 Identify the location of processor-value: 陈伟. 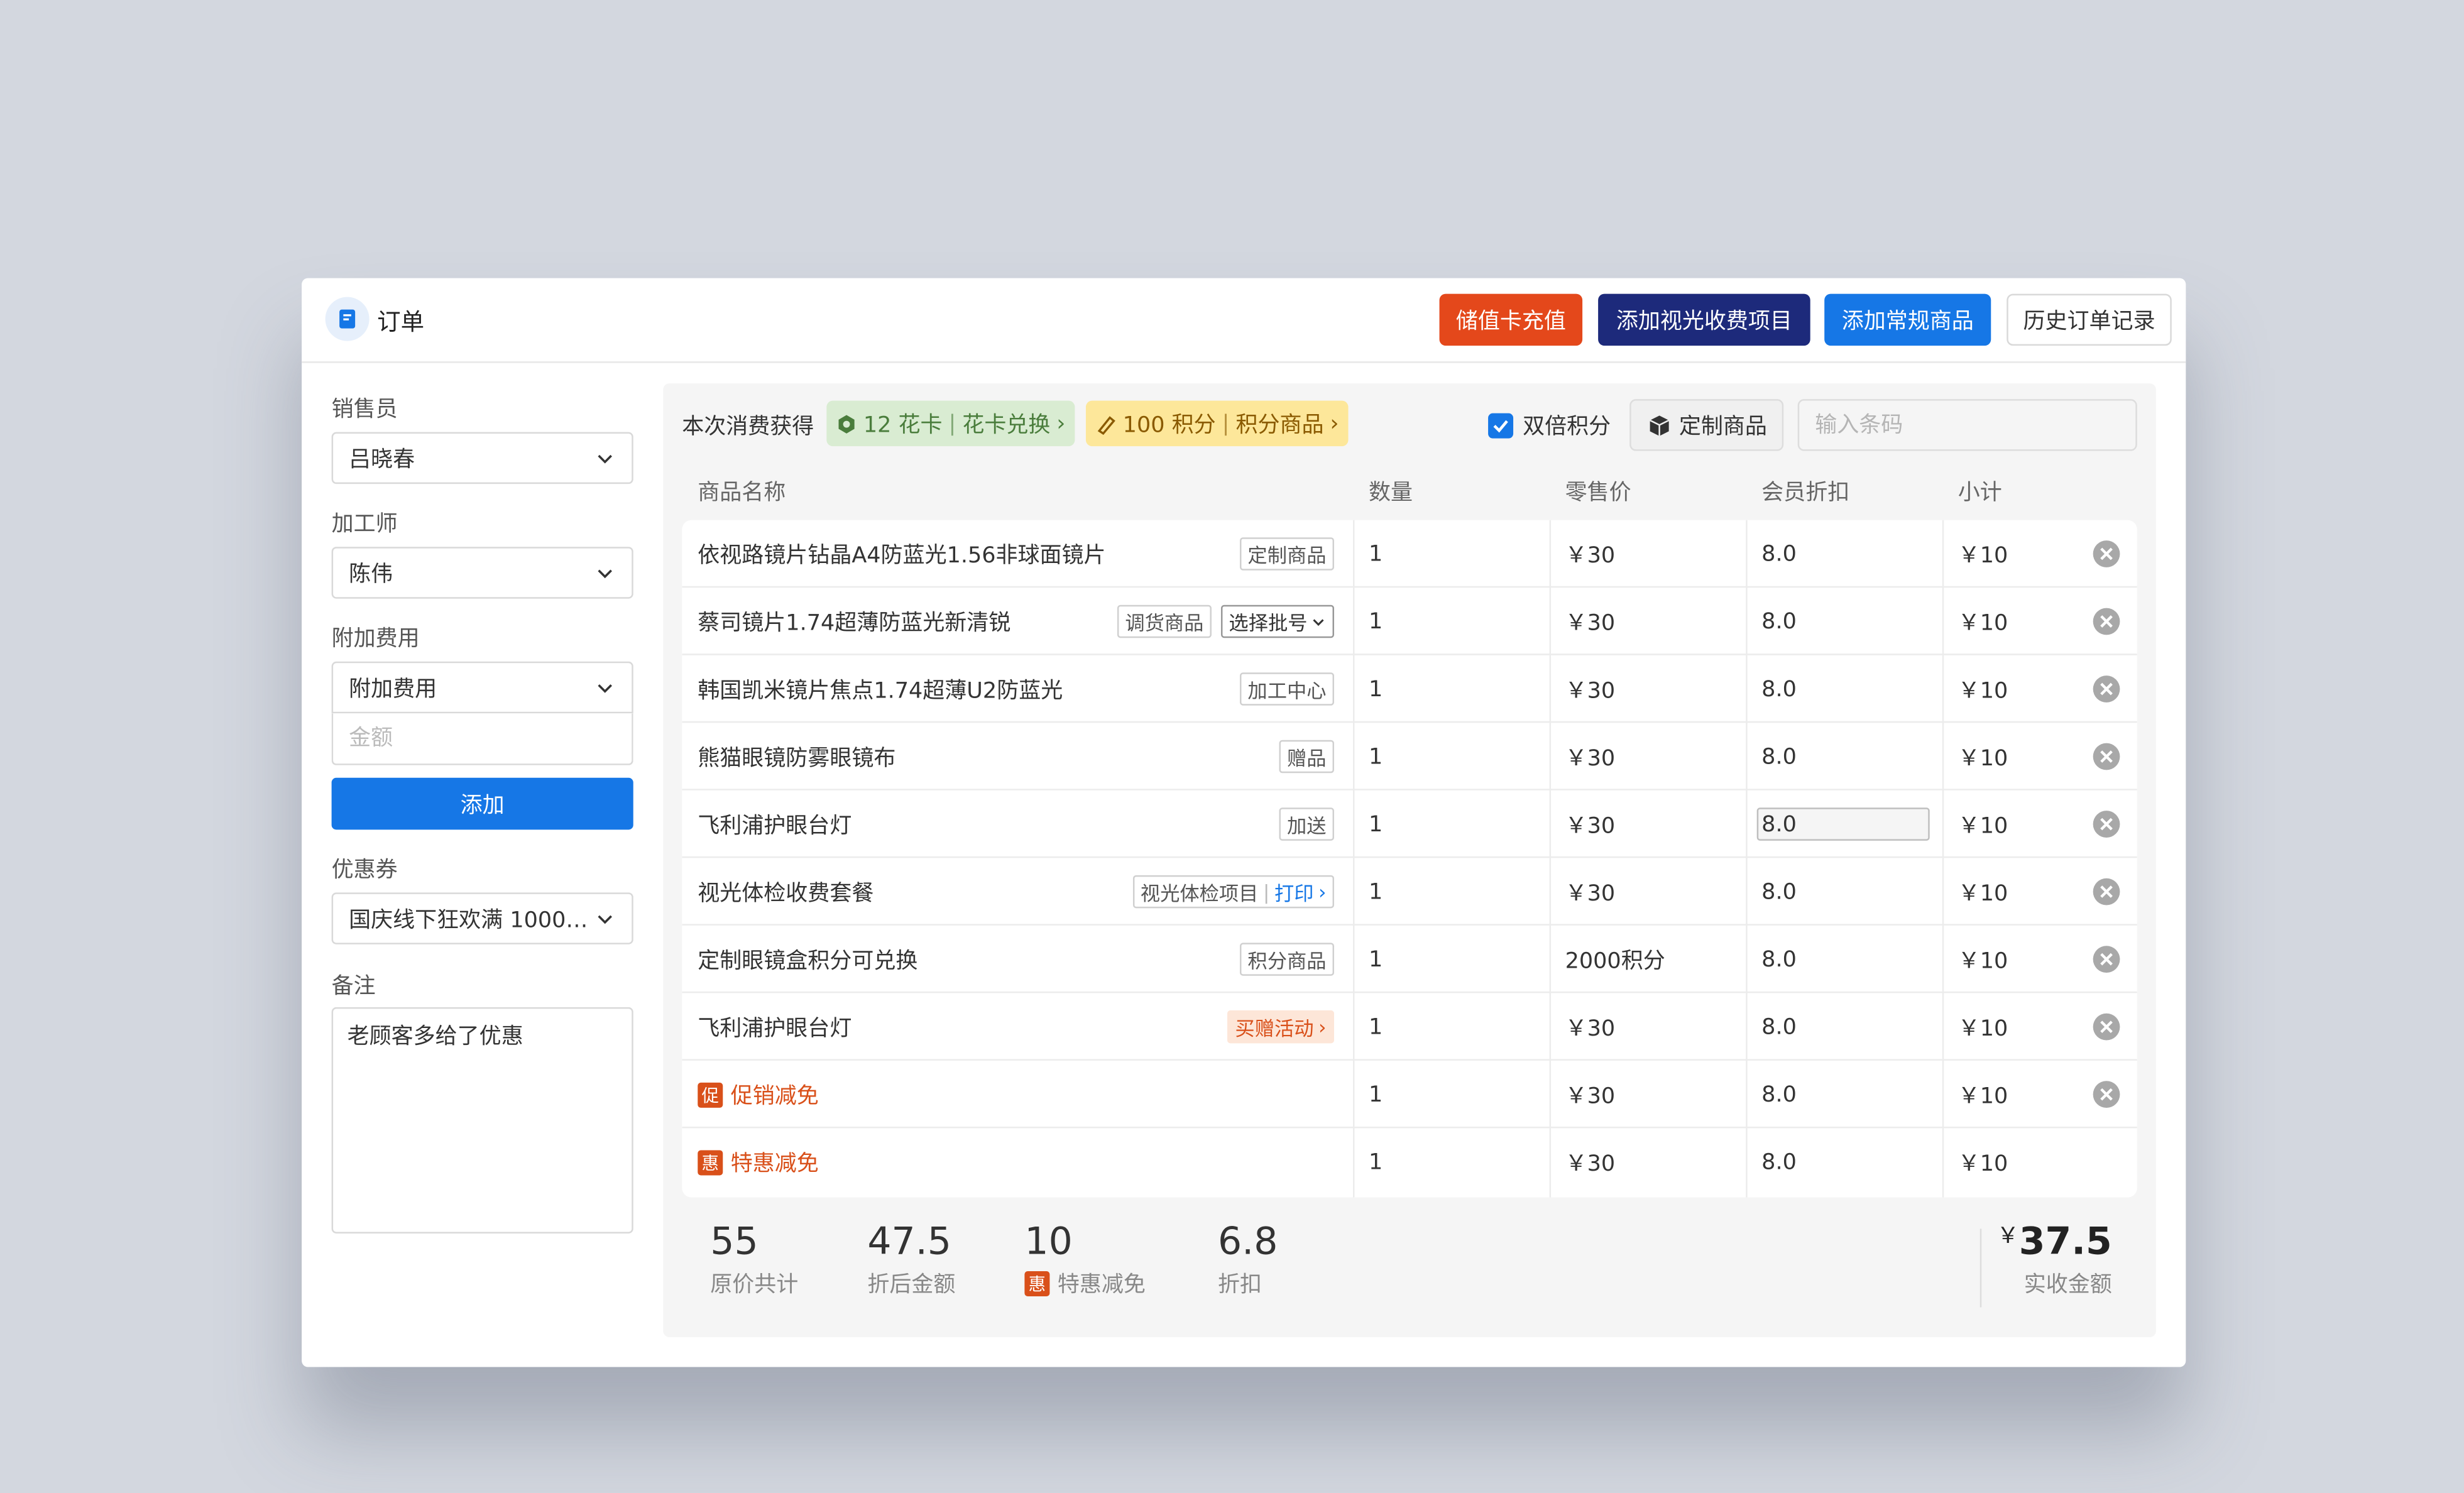
(371, 574).